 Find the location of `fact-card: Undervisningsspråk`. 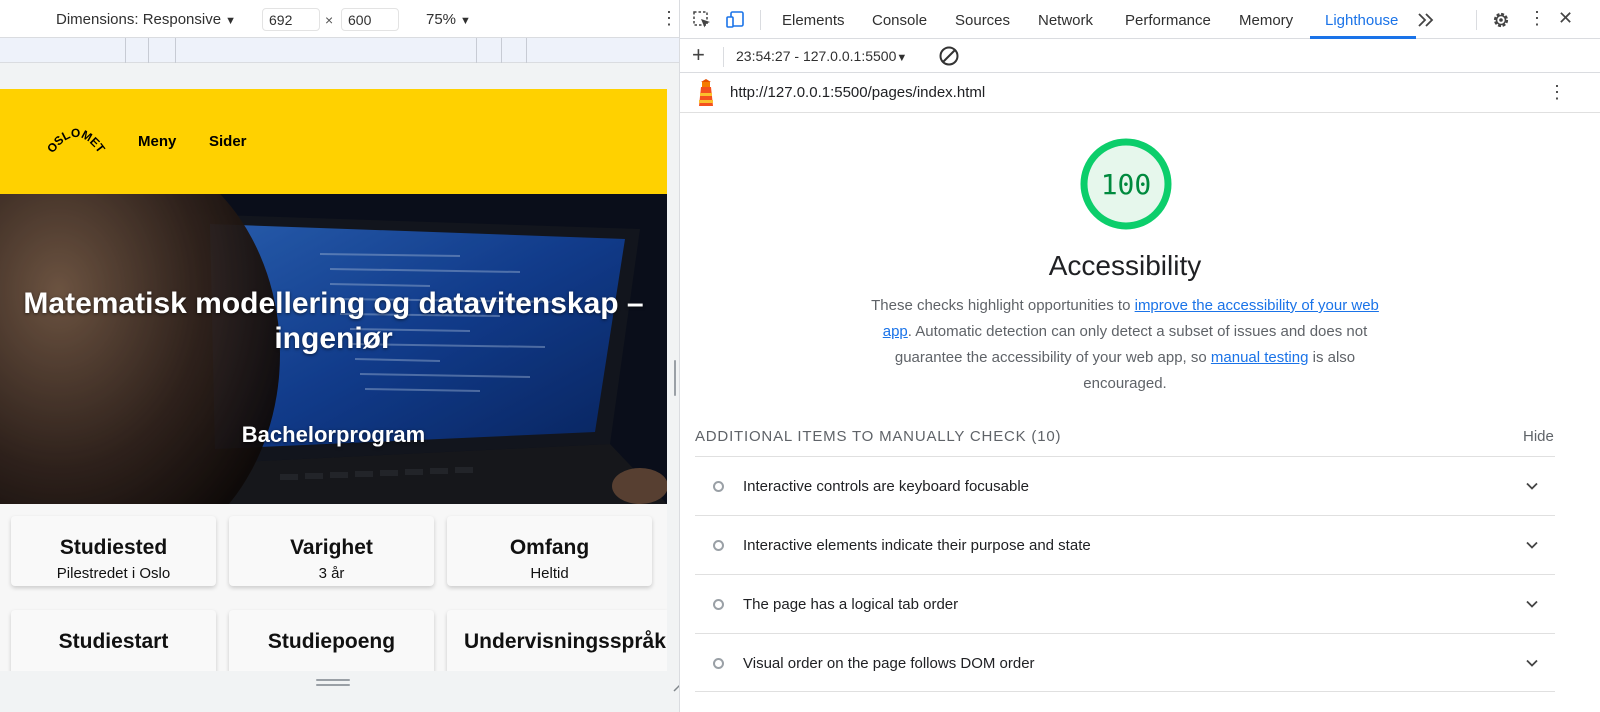

fact-card: Undervisningsspråk is located at coordinates (557, 640).